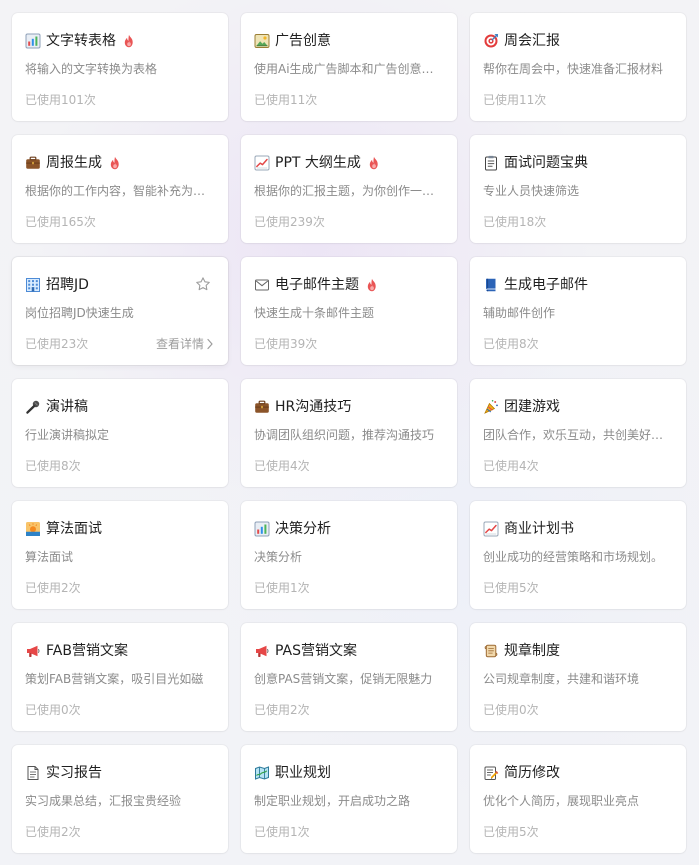  I want to click on card-description: 专业人员快速筛选, so click(531, 191).